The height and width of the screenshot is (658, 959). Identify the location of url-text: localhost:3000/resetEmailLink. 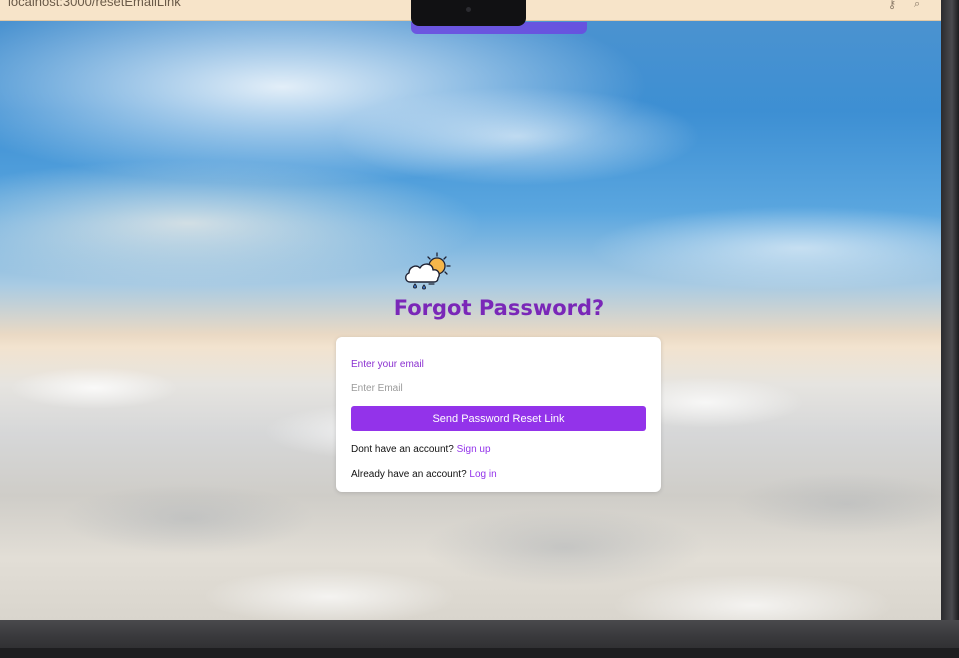
(94, 4).